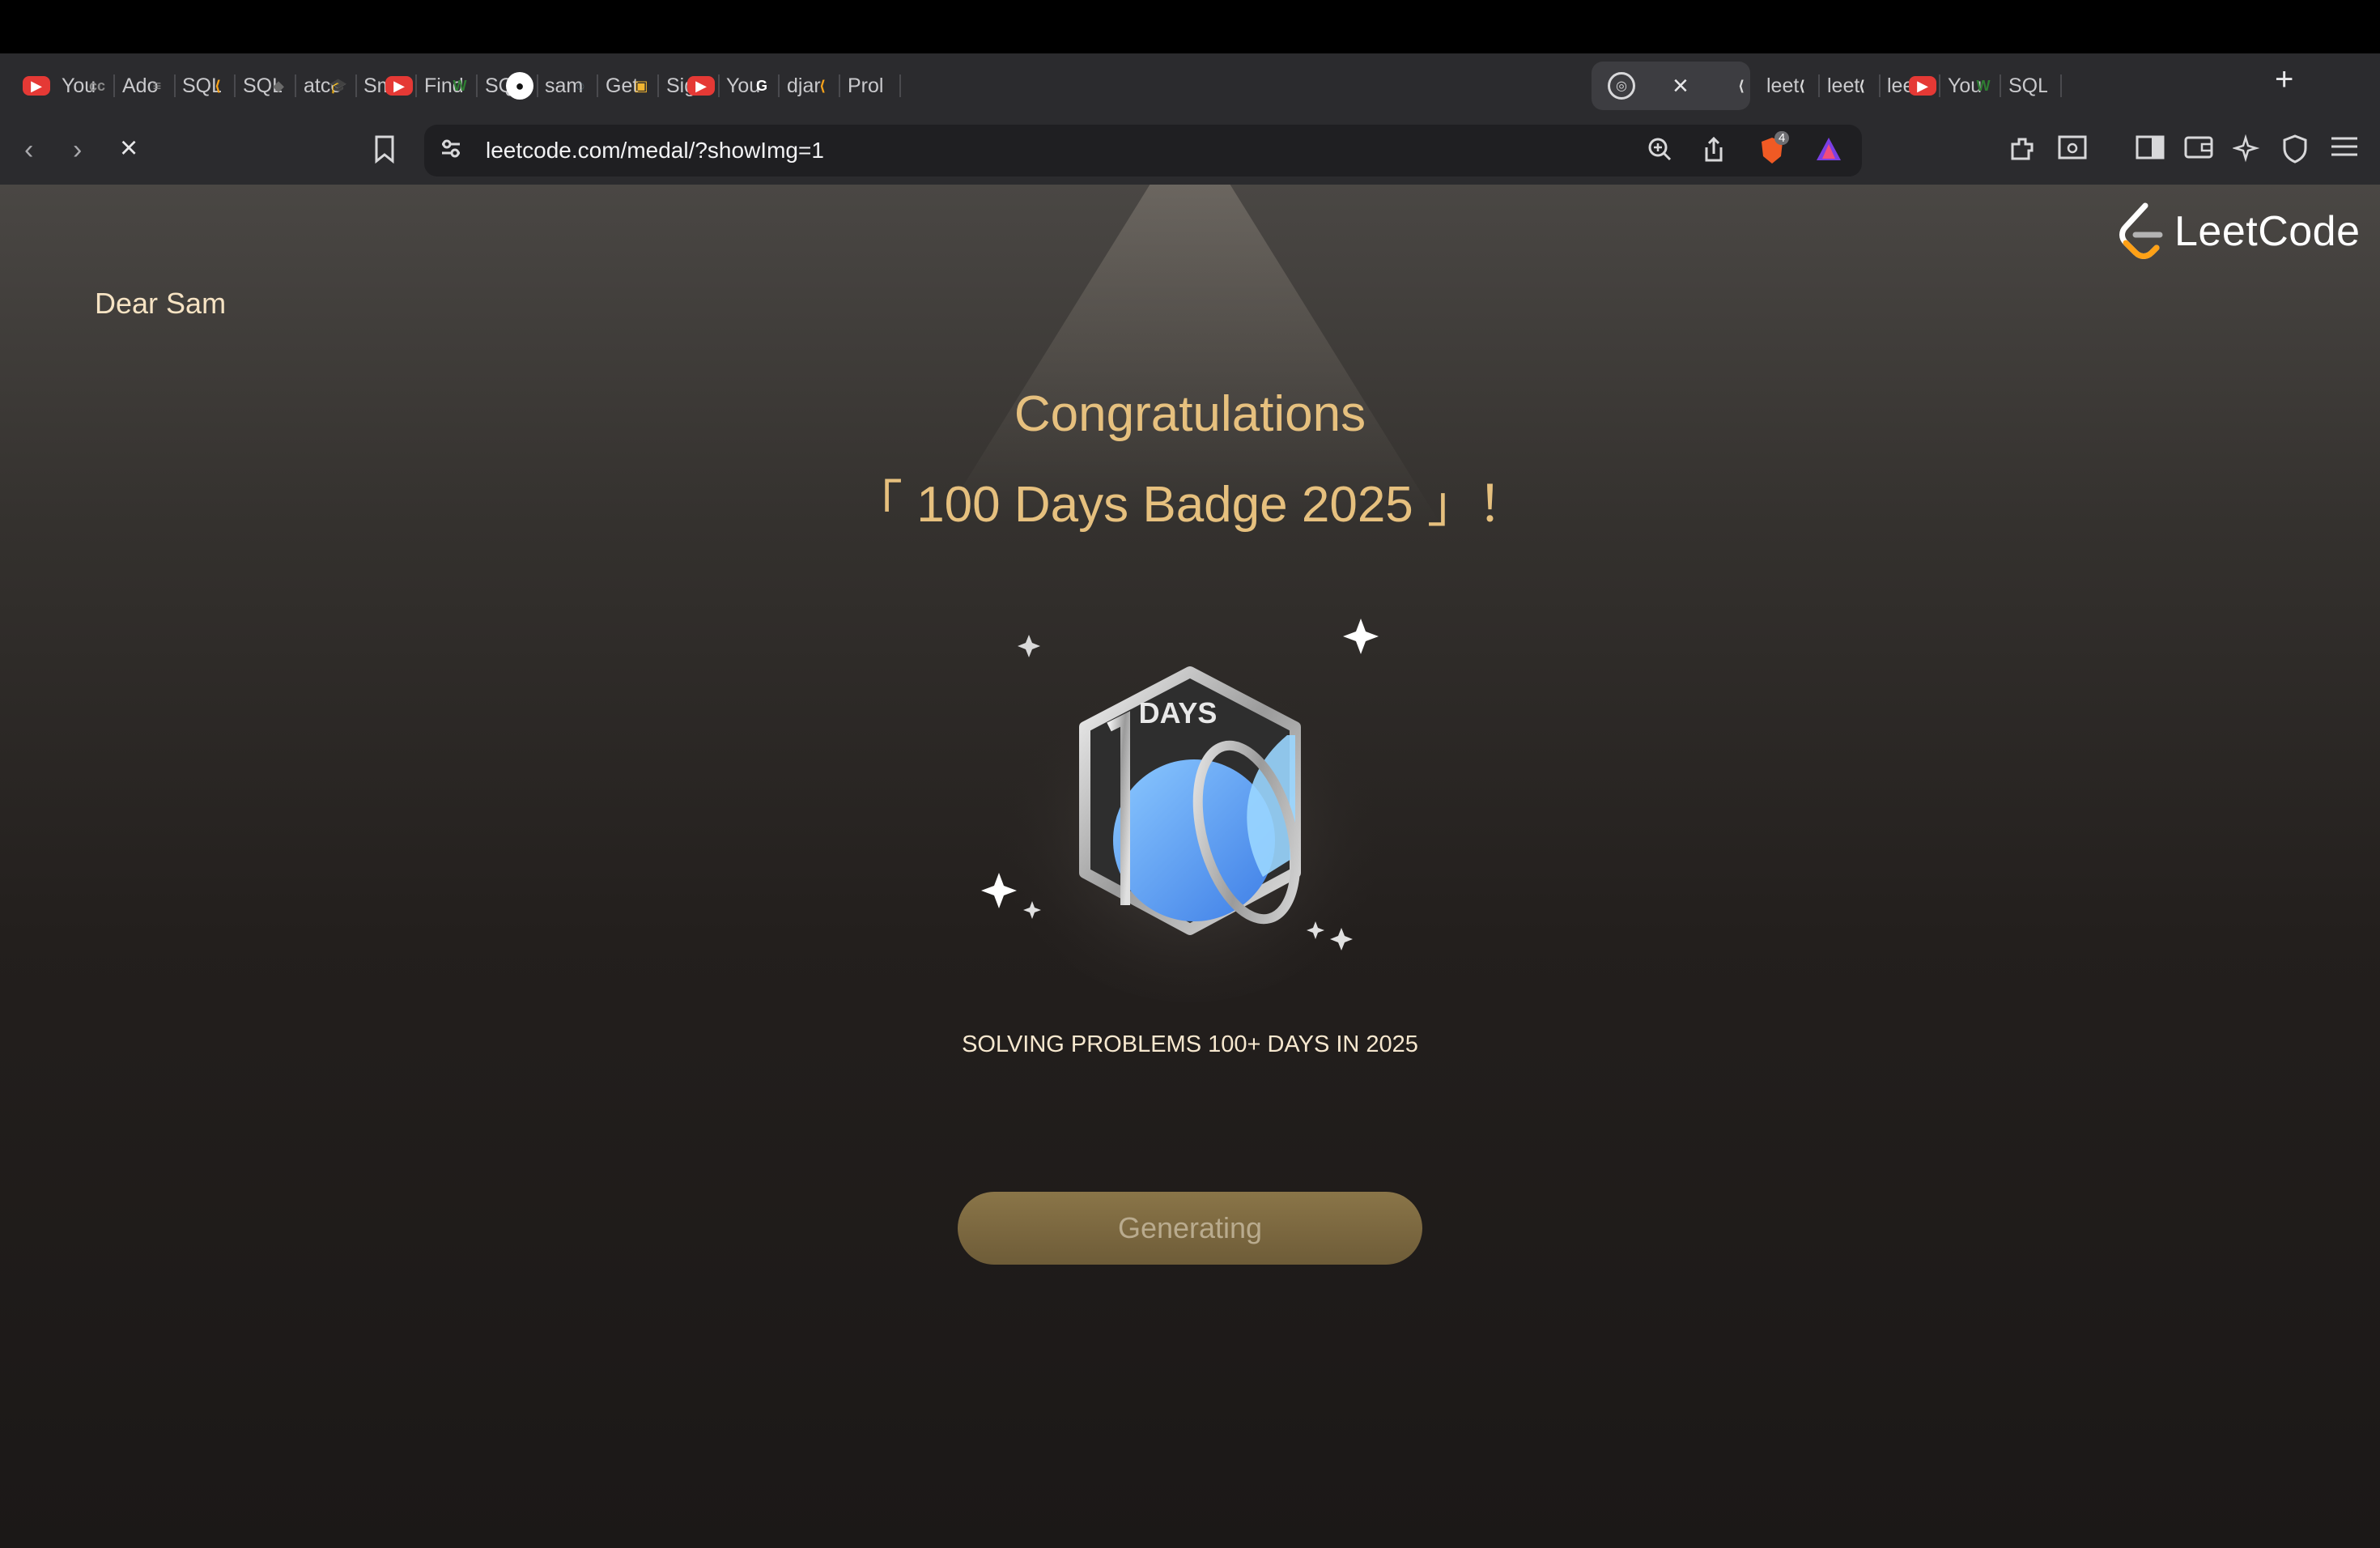  Describe the element at coordinates (2295, 152) in the screenshot. I see `vpn-shield-icon` at that location.